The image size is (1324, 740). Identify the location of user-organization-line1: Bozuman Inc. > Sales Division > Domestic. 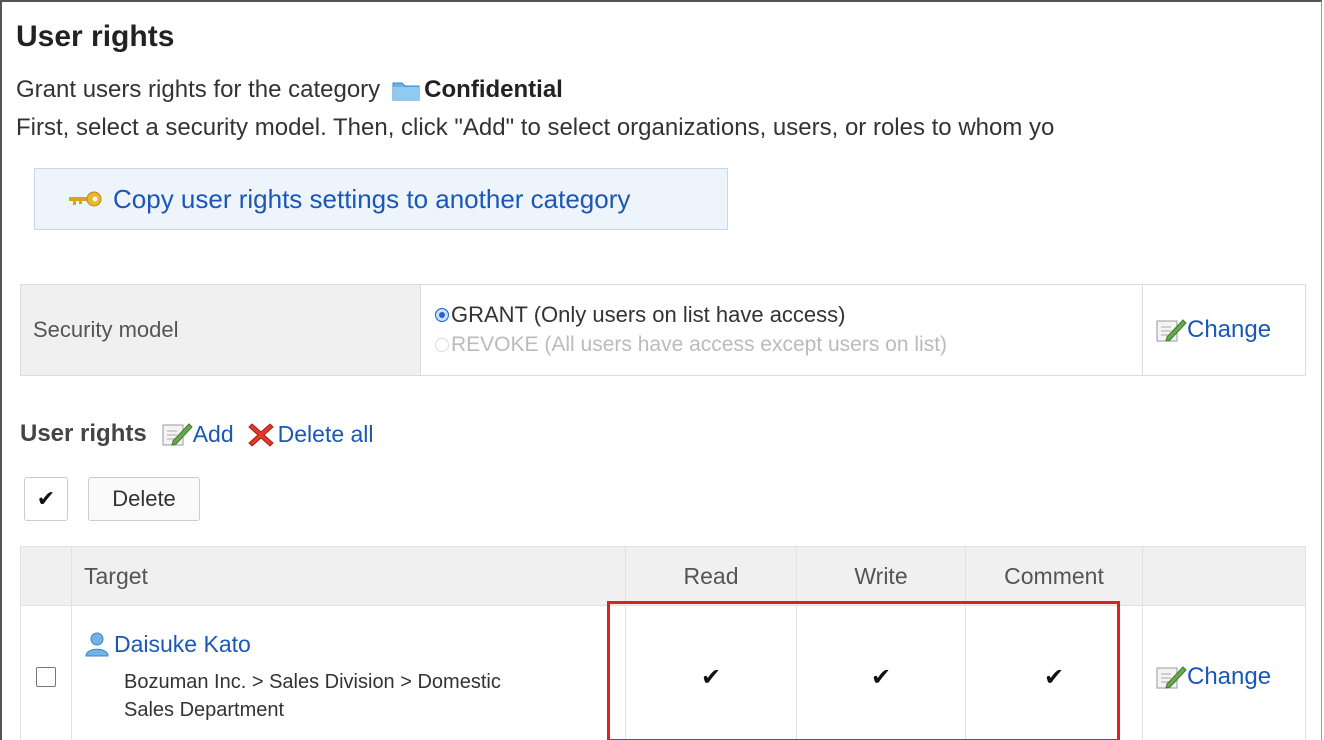
(312, 681).